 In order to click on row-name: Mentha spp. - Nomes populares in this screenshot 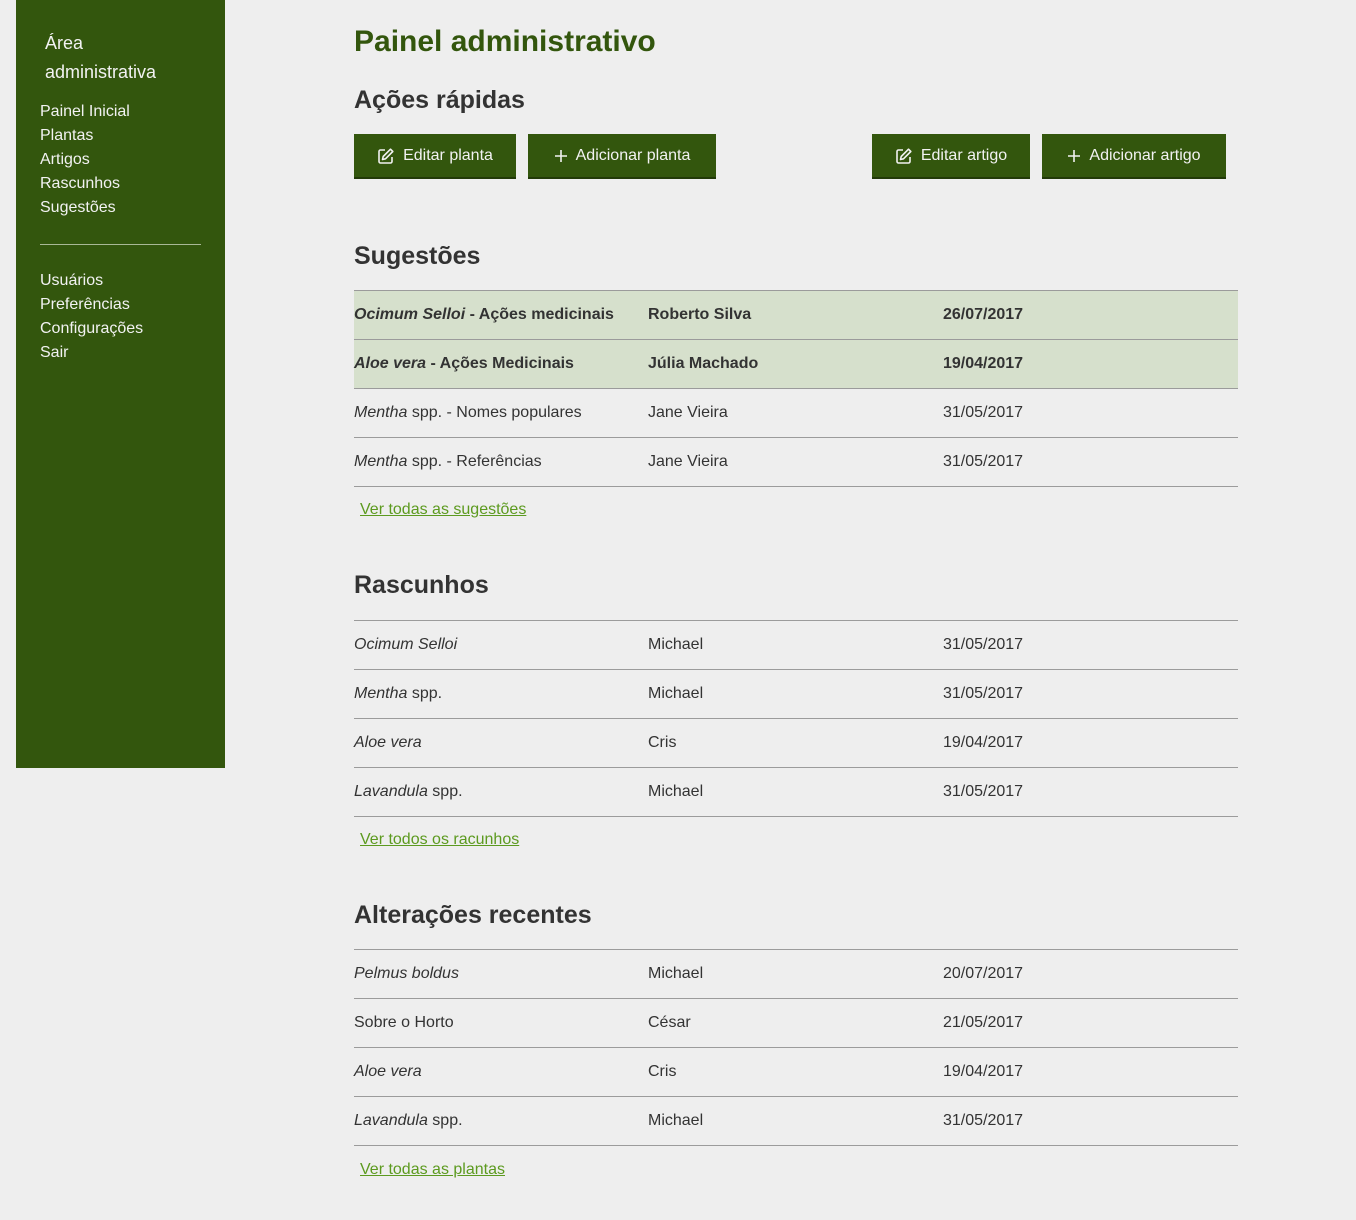, I will do `click(468, 413)`.